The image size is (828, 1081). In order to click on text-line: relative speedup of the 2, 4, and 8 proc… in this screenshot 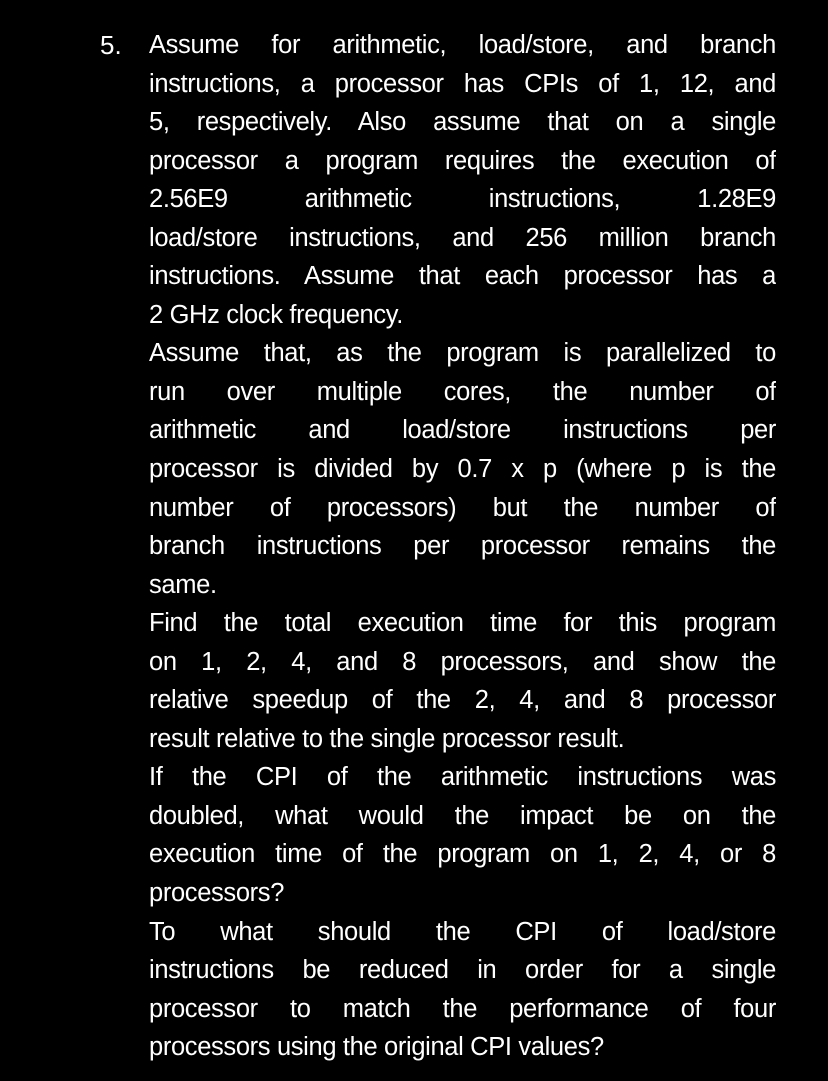, I will do `click(462, 700)`.